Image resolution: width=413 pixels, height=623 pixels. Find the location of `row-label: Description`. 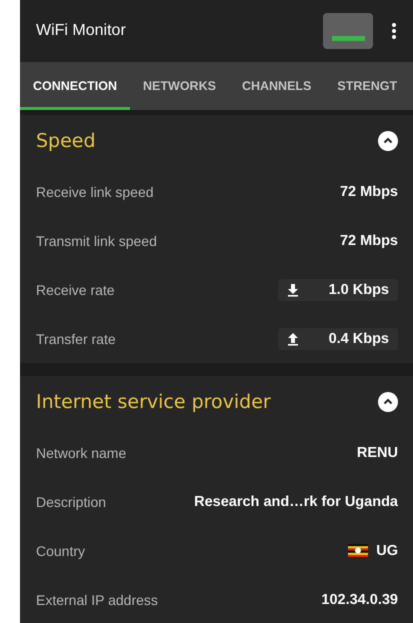

row-label: Description is located at coordinates (71, 502).